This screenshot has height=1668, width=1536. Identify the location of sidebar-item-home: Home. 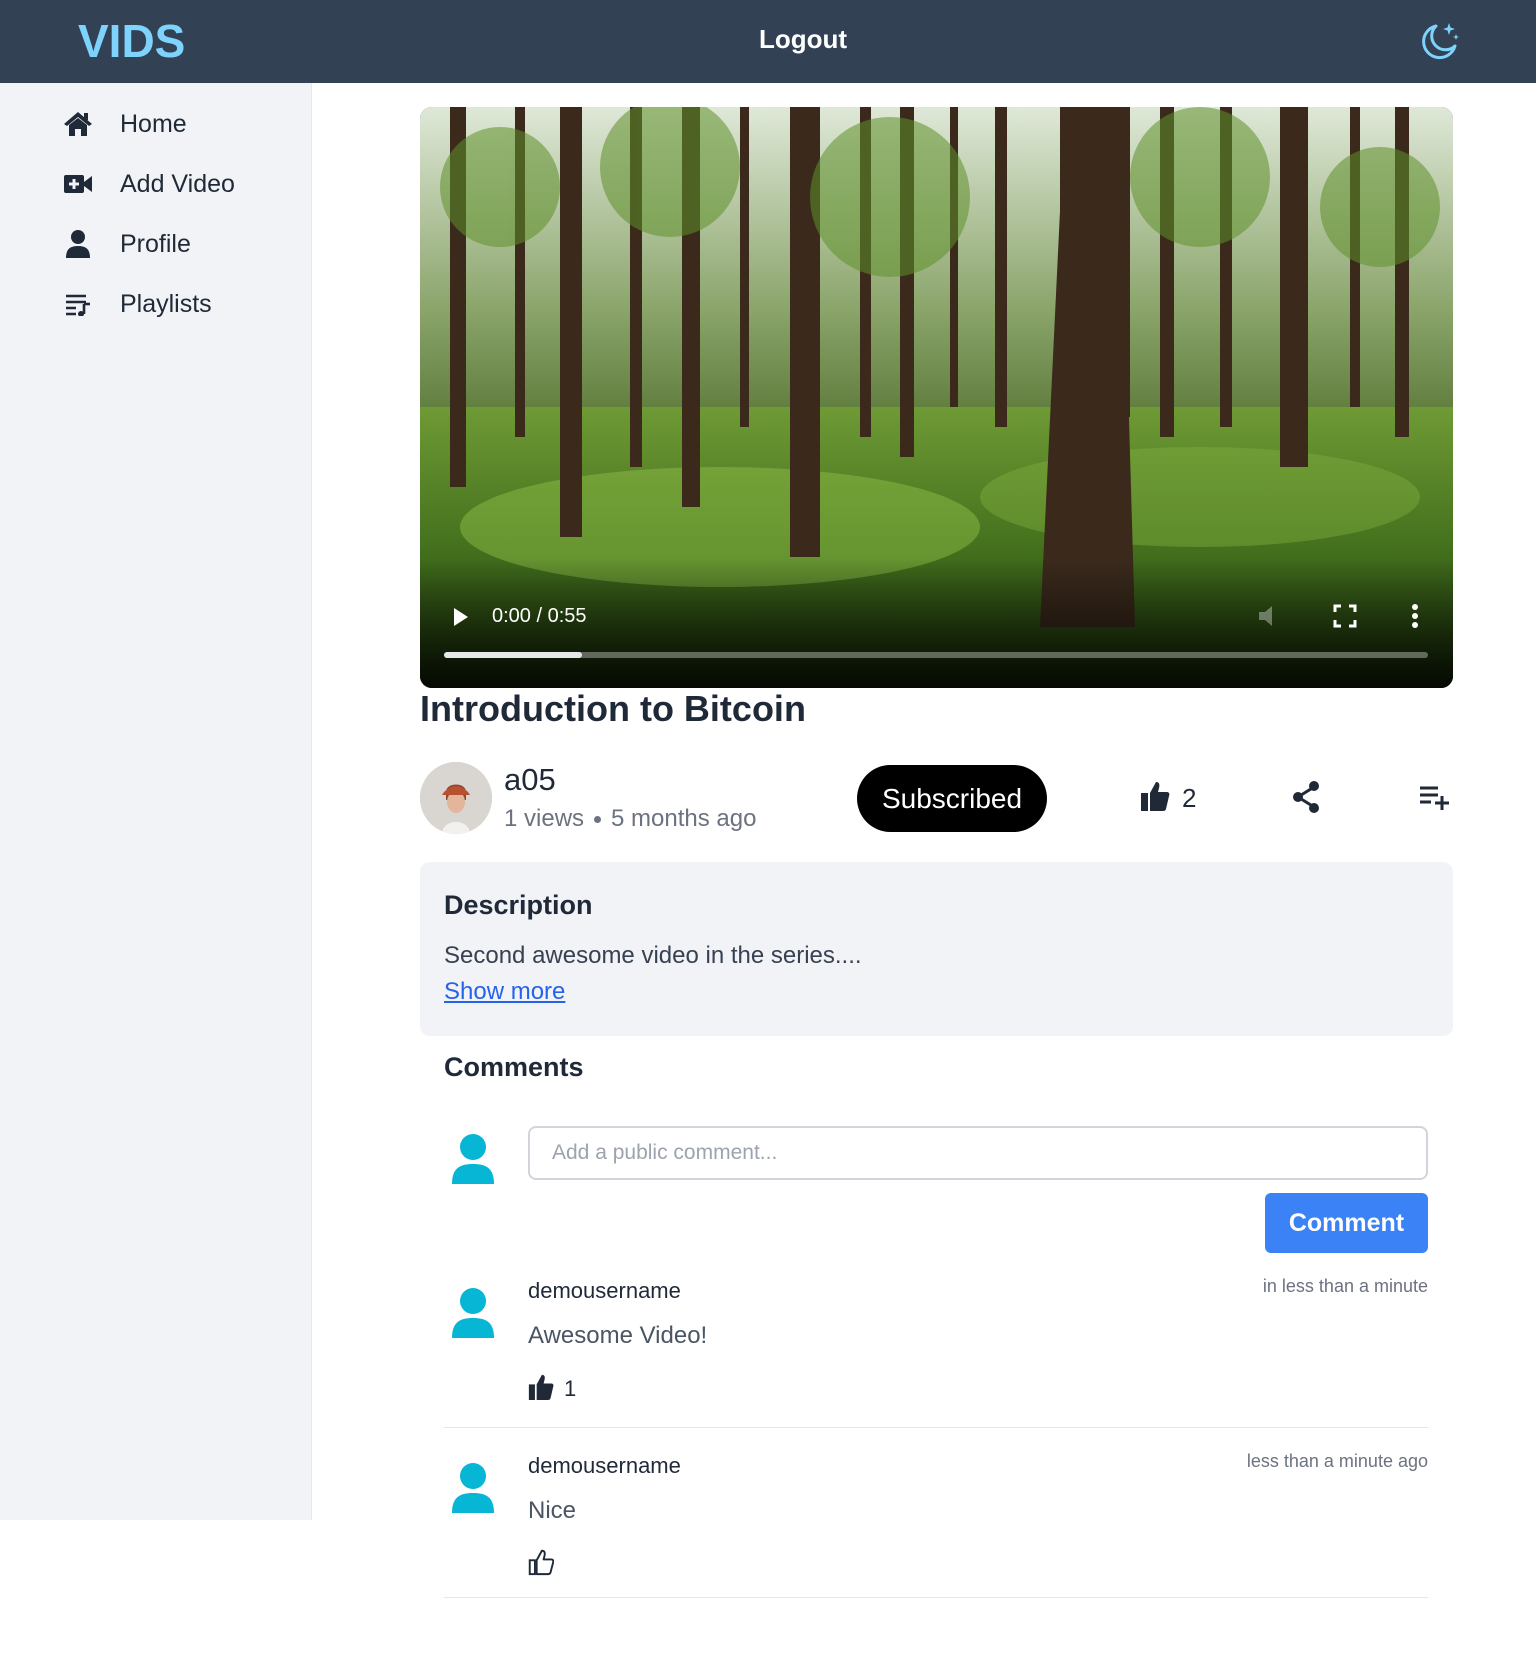
(175, 124).